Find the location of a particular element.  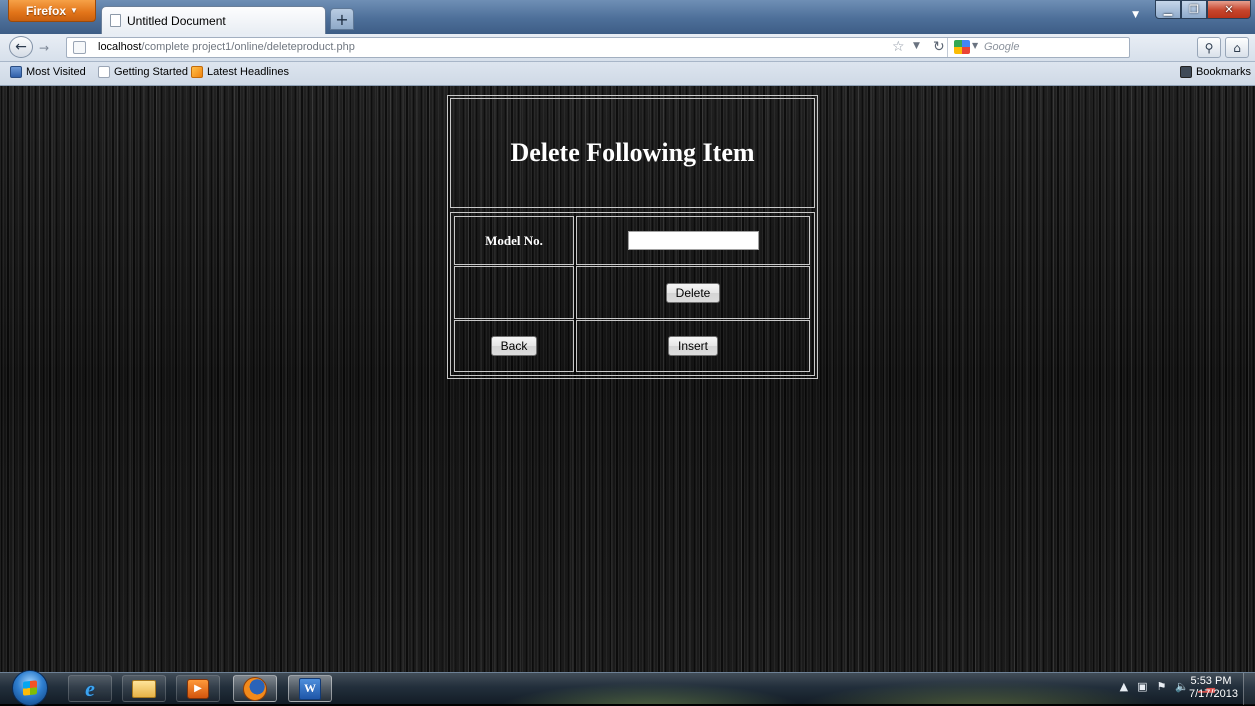

chevron-down-icon: ▼ is located at coordinates (74, 10).